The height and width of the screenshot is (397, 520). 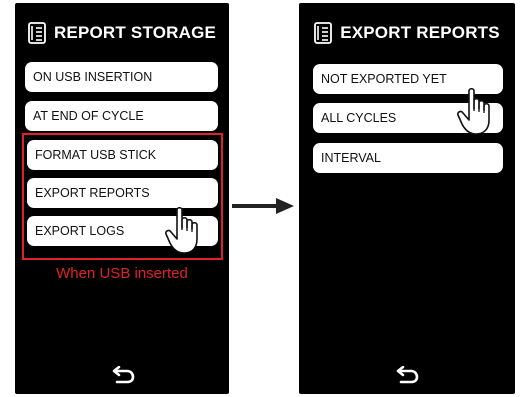 What do you see at coordinates (135, 32) in the screenshot?
I see `page-title: REPORT STORAGE` at bounding box center [135, 32].